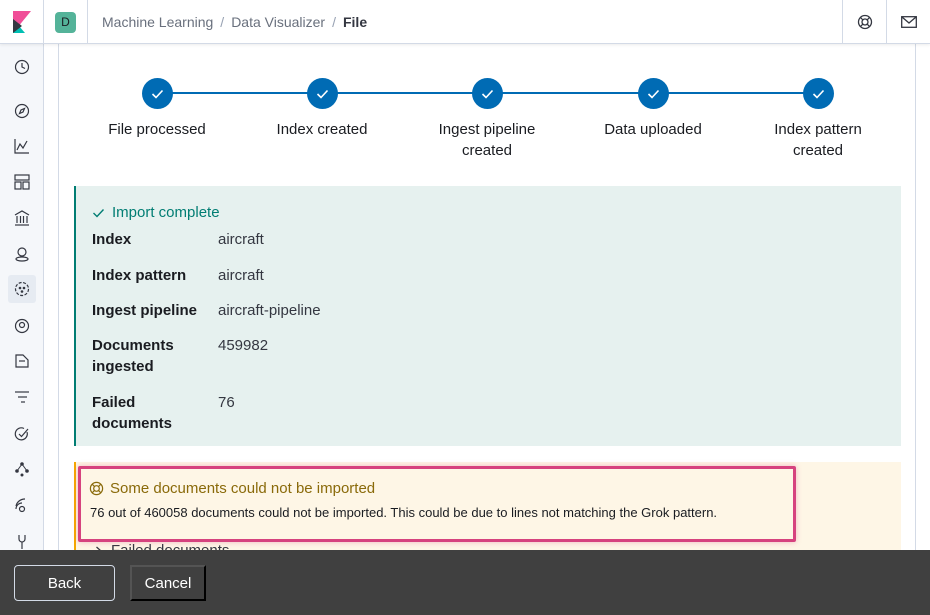 The image size is (930, 615). What do you see at coordinates (278, 22) in the screenshot?
I see `breadcrumb-data-visualizer: Data Visualizer` at bounding box center [278, 22].